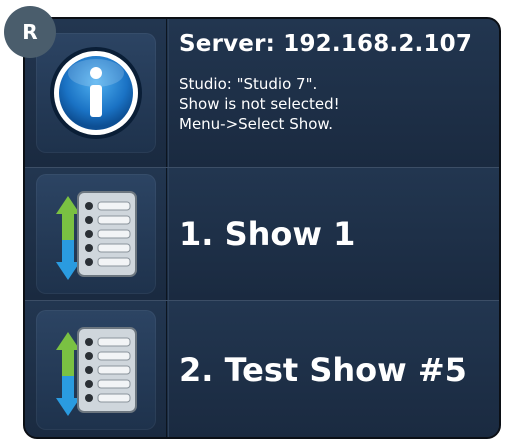  Describe the element at coordinates (248, 84) in the screenshot. I see `studio-line: Studio: "Studio 7".` at that location.